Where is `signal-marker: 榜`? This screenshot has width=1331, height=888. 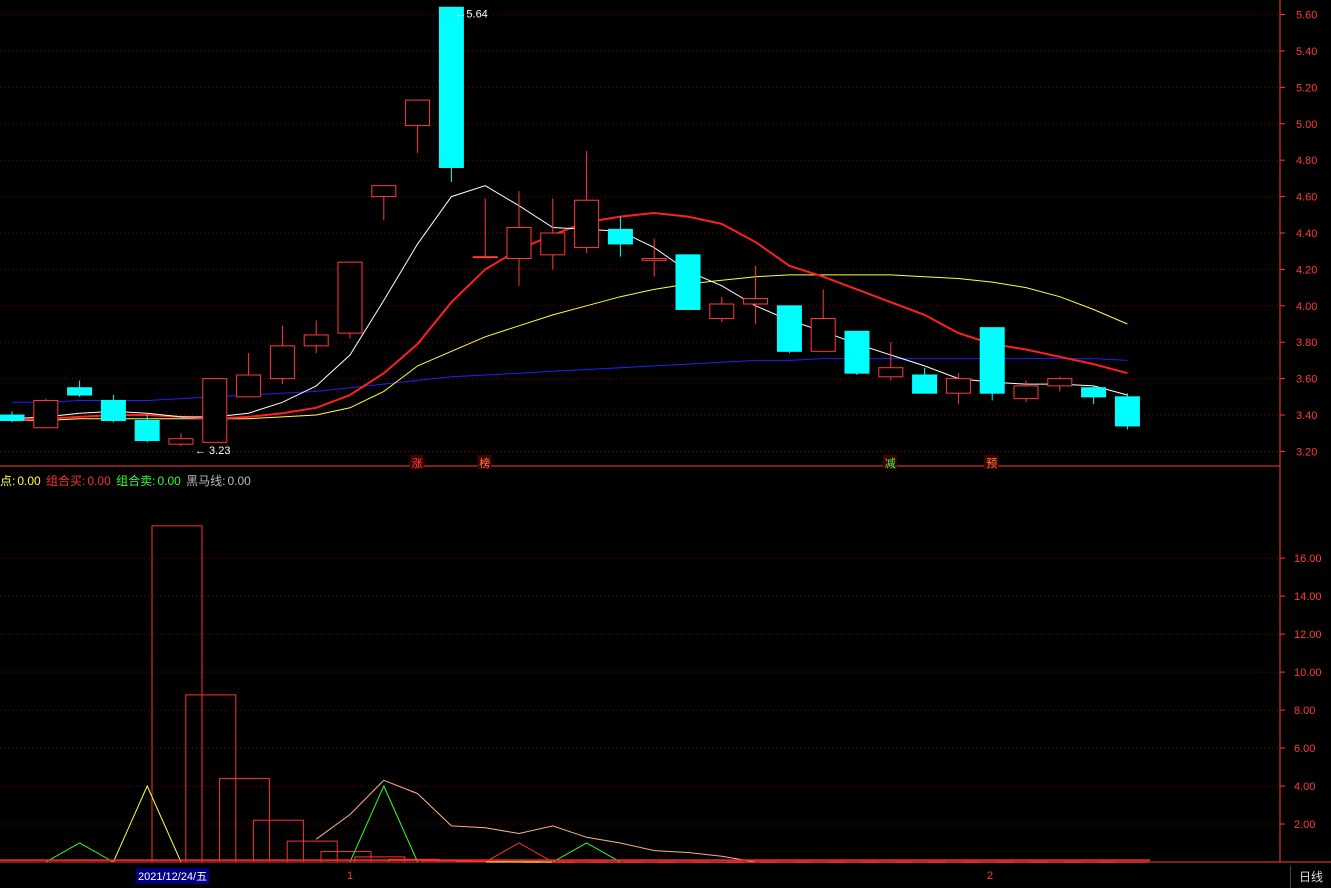
signal-marker: 榜 is located at coordinates (484, 463).